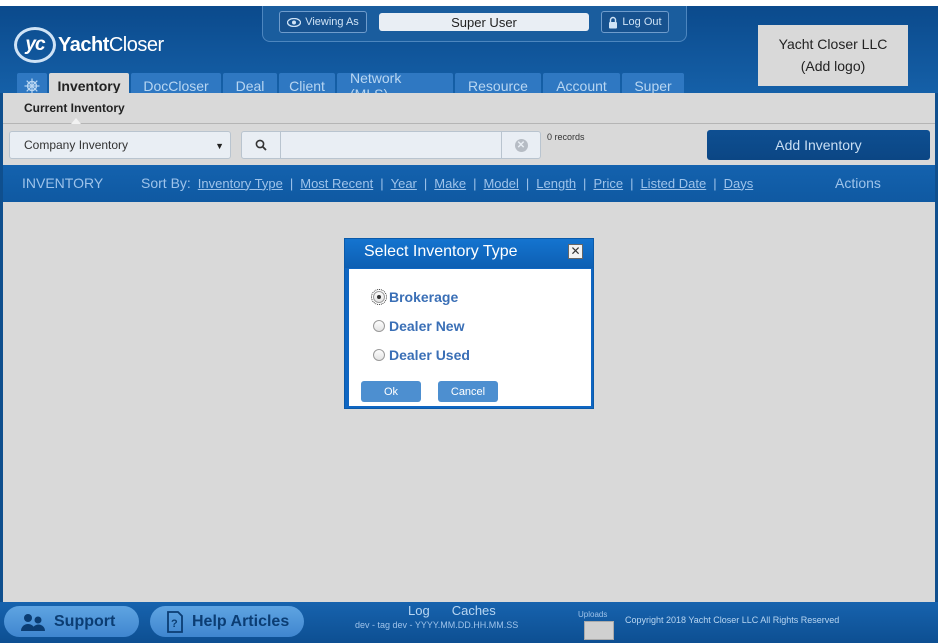 The width and height of the screenshot is (938, 643). What do you see at coordinates (74, 108) in the screenshot?
I see `subtab-current-inventory: Current Inventory` at bounding box center [74, 108].